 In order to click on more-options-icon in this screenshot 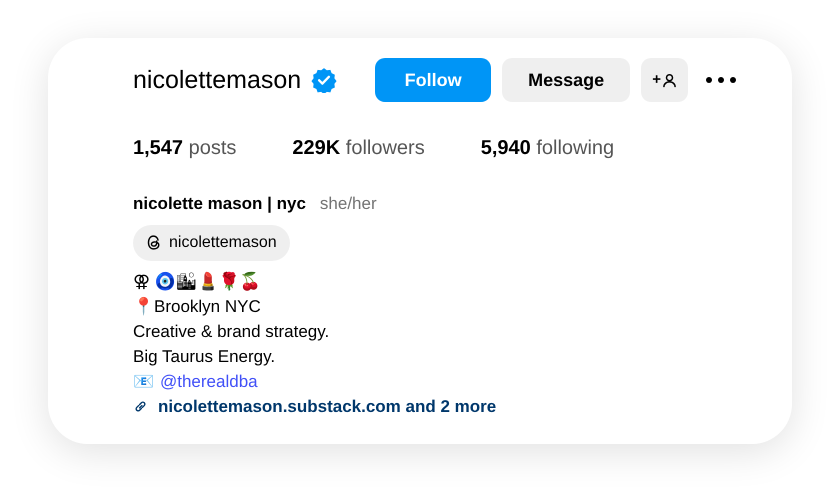, I will do `click(721, 80)`.